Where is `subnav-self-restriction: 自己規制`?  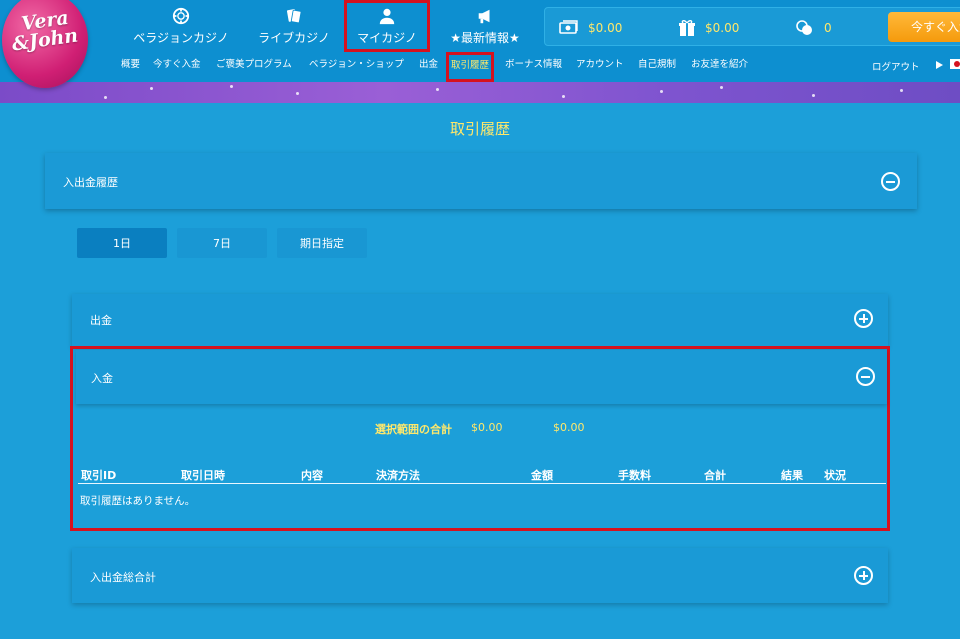
subnav-self-restriction: 自己規制 is located at coordinates (657, 66).